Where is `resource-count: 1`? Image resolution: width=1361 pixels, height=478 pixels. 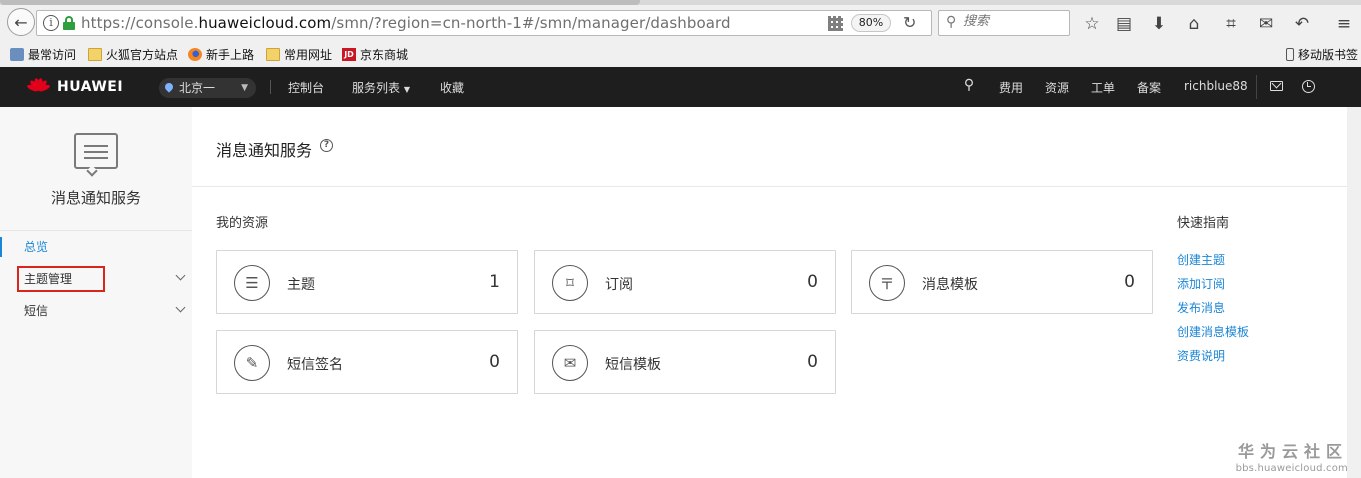
resource-count: 1 is located at coordinates (494, 282).